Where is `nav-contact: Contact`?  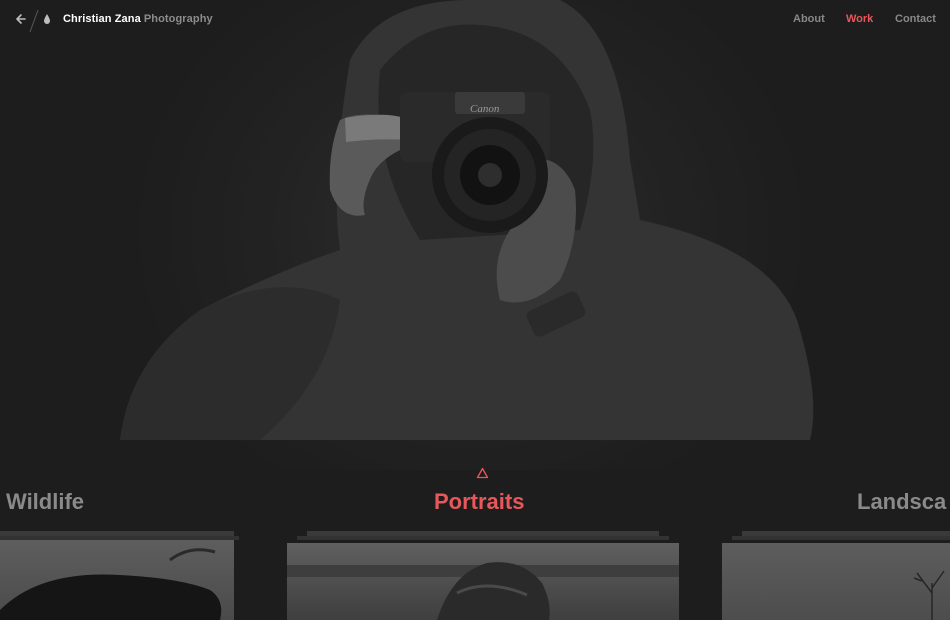
nav-contact: Contact is located at coordinates (915, 19).